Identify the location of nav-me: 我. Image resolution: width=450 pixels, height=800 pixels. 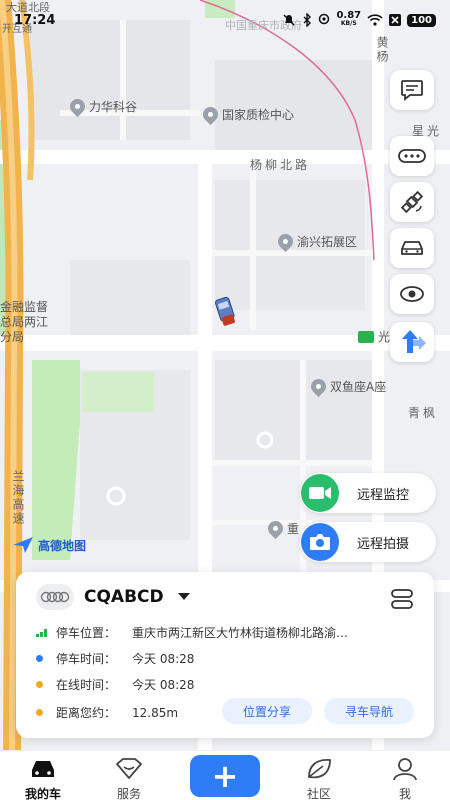
(405, 778).